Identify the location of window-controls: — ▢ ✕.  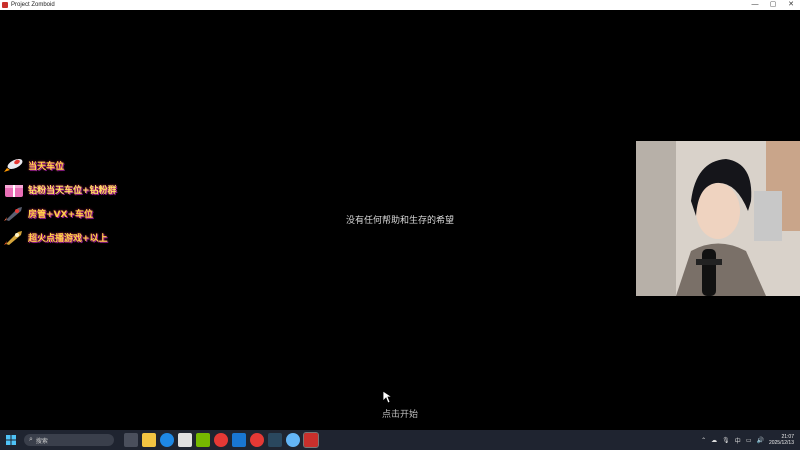
(773, 5).